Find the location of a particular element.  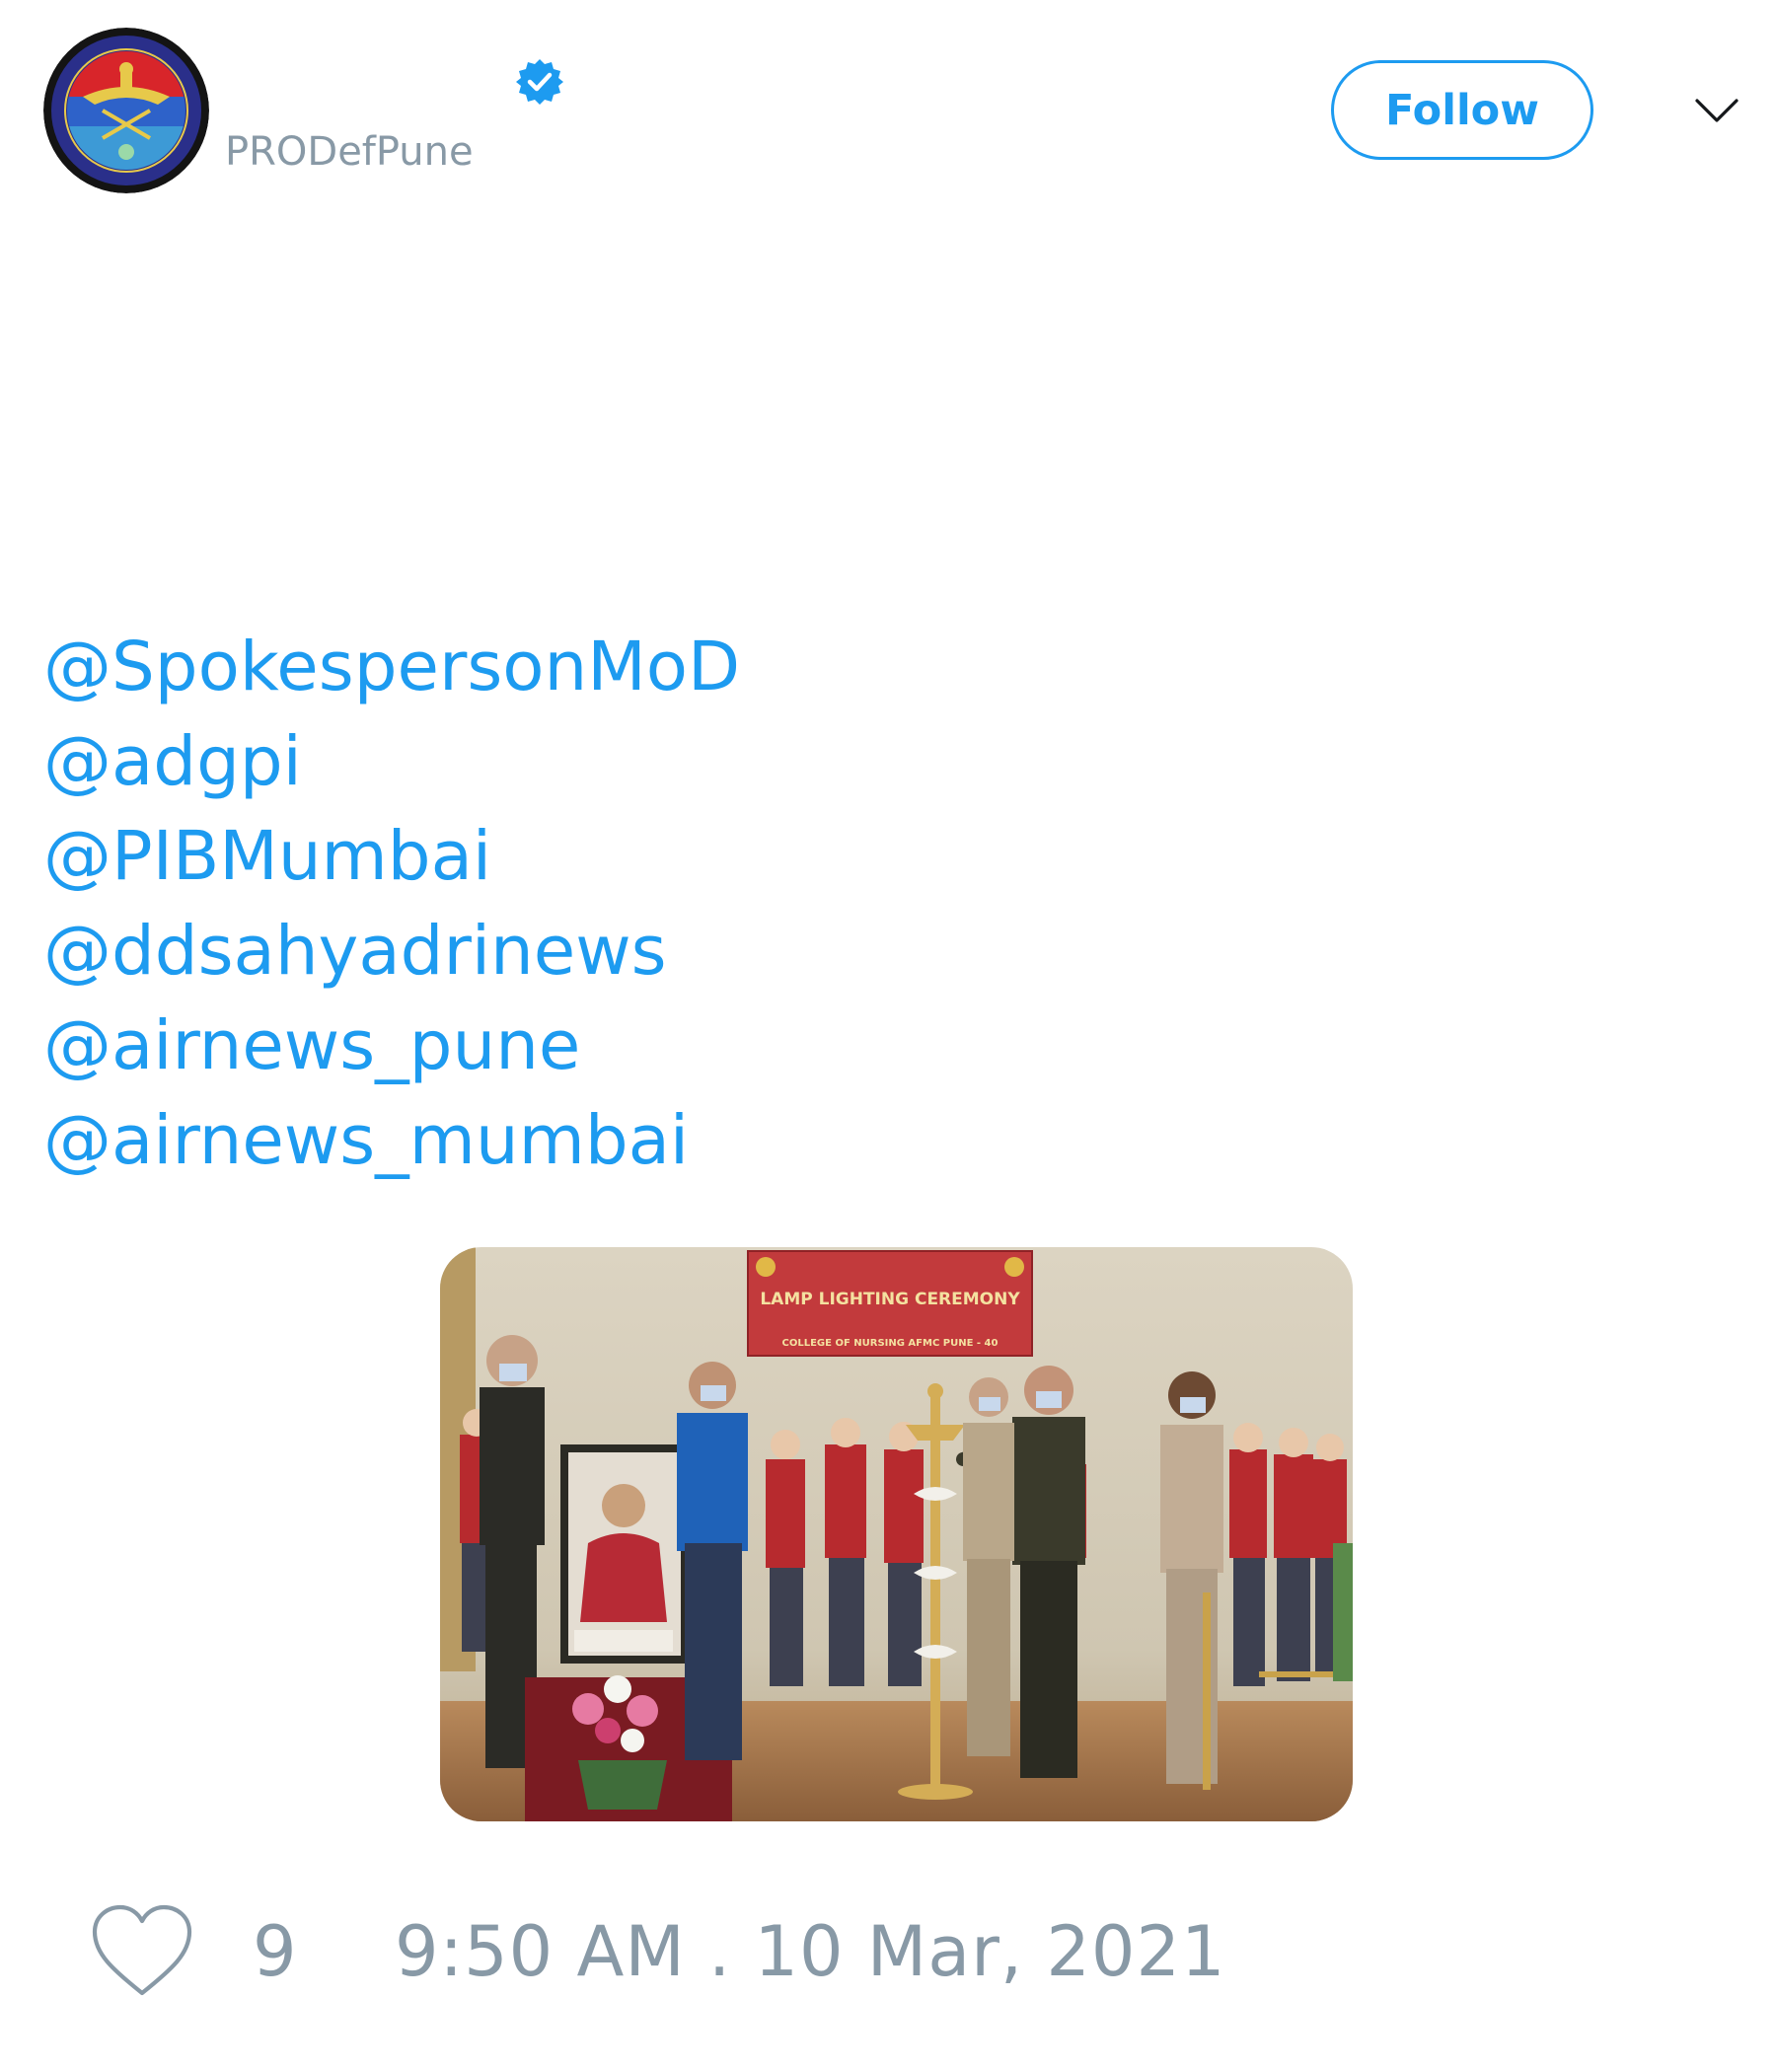

mention-link-adgpi: @adgpi is located at coordinates (173, 762).